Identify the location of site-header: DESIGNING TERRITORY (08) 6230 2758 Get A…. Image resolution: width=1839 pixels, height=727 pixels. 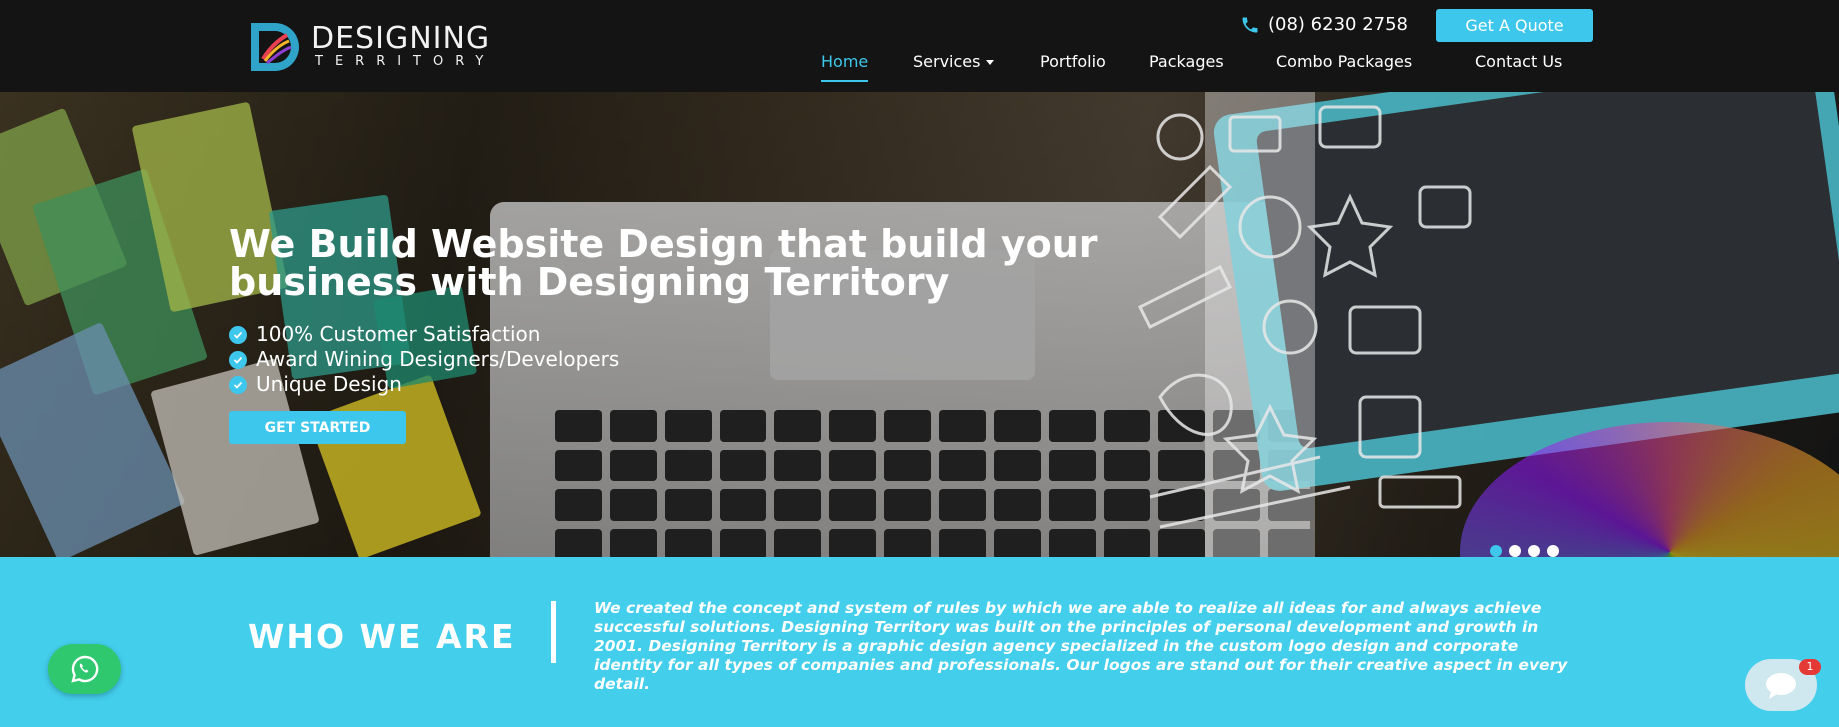
(919, 46).